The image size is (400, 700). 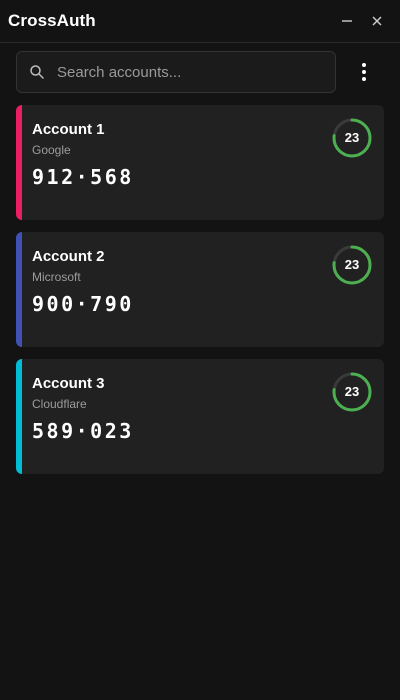 I want to click on account-name: Account 1, so click(x=68, y=129).